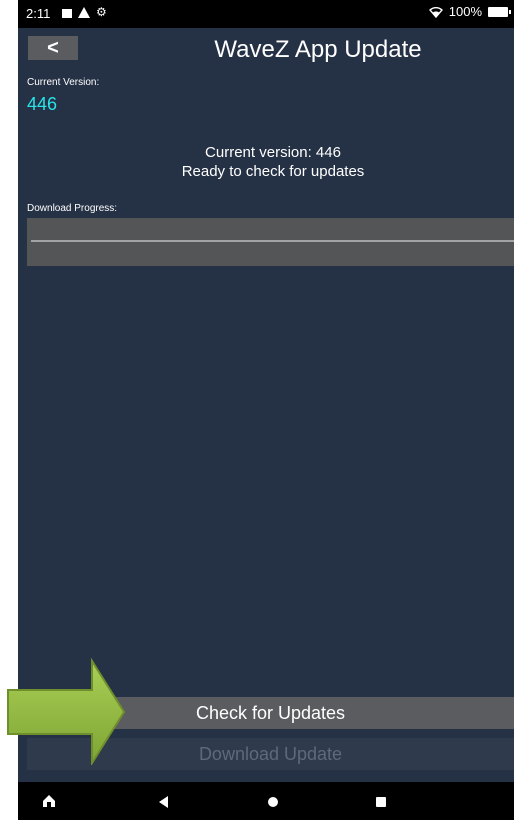 The width and height of the screenshot is (514, 820). What do you see at coordinates (273, 171) in the screenshot?
I see `status-line-ready: Ready to check for updates` at bounding box center [273, 171].